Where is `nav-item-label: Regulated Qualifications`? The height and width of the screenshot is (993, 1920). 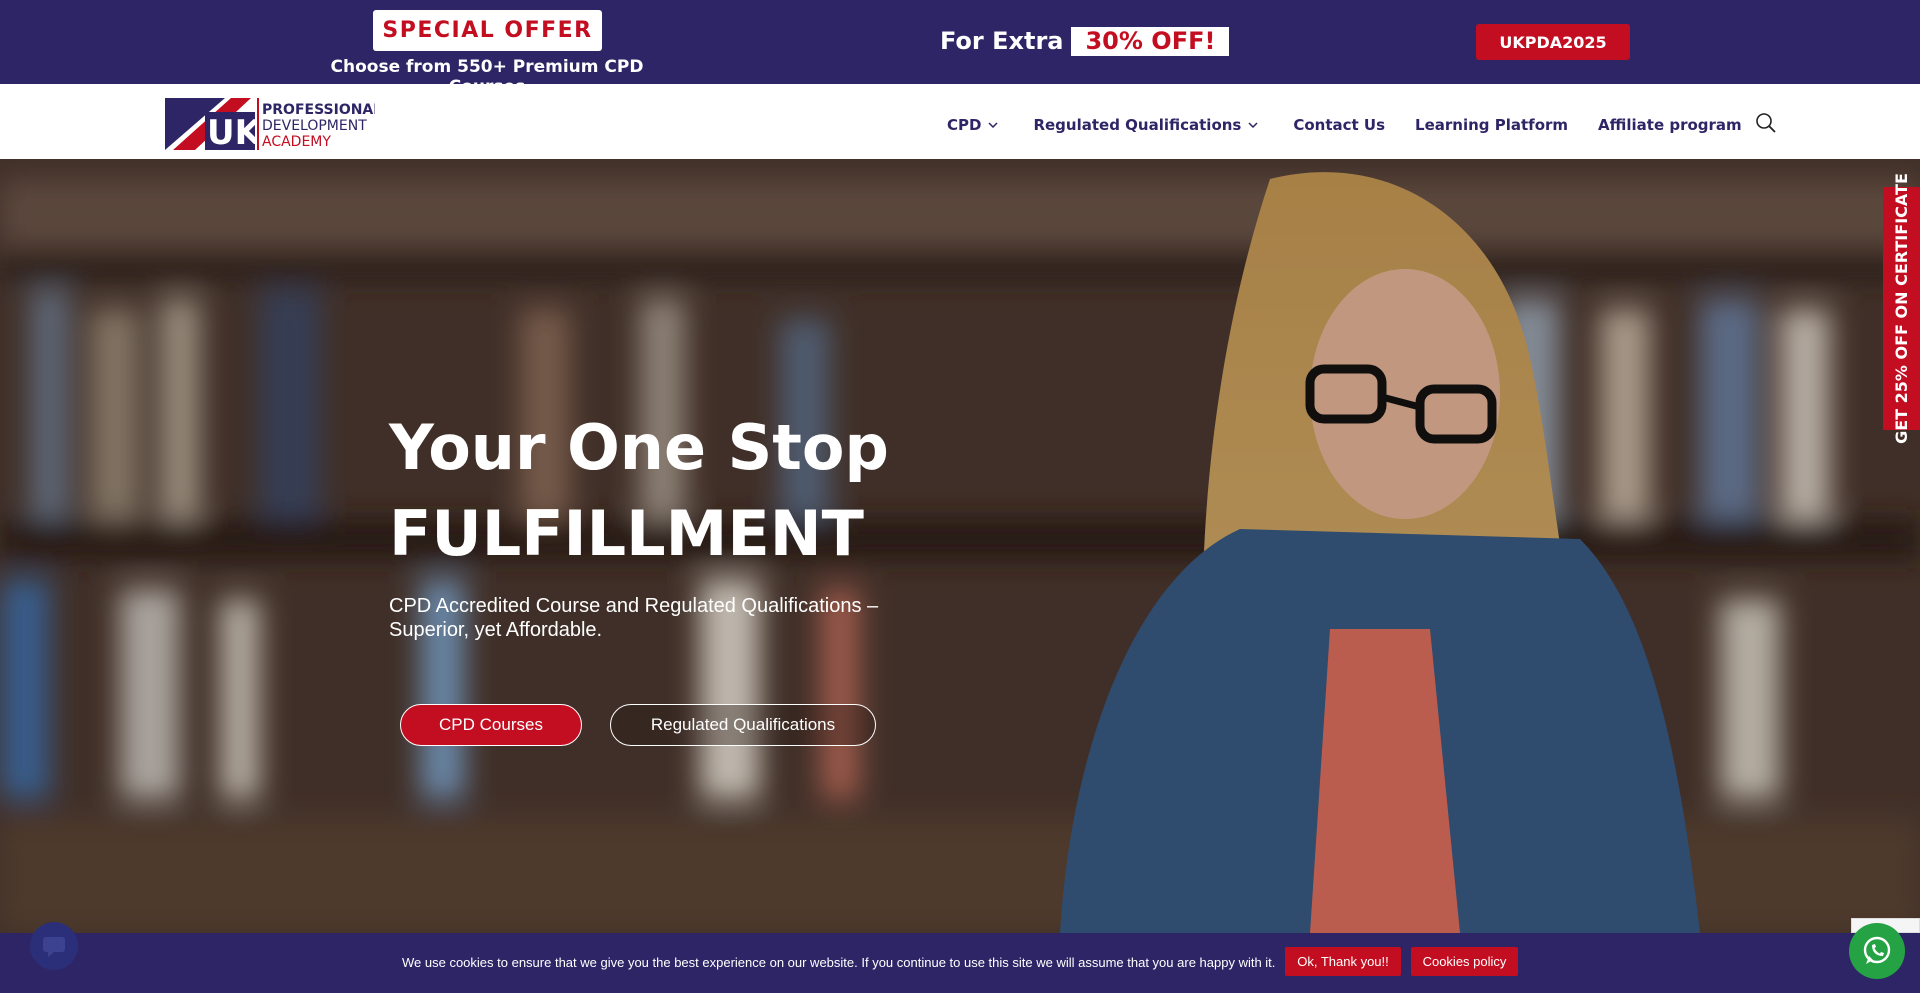
nav-item-label: Regulated Qualifications is located at coordinates (1137, 125).